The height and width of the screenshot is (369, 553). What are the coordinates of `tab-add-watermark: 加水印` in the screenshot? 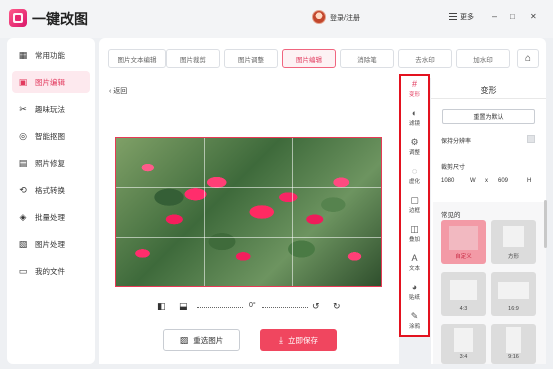 It's located at (483, 58).